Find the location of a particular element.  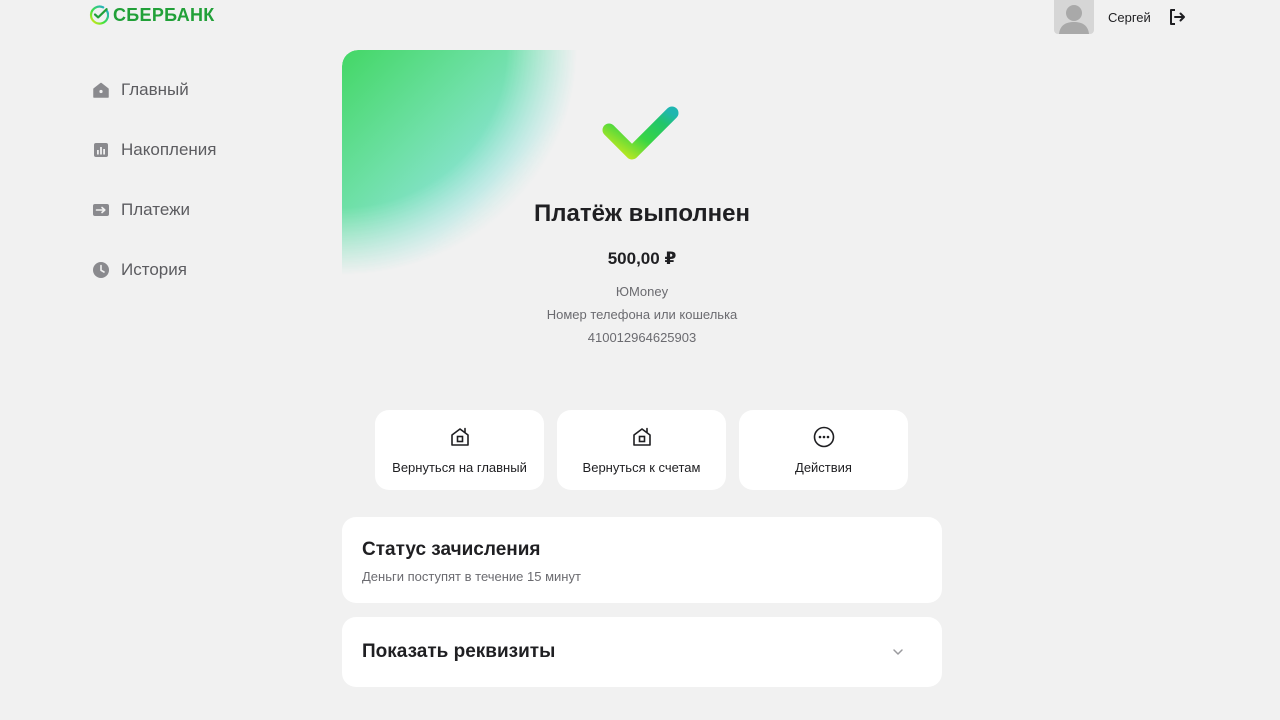

logout-icon is located at coordinates (1177, 17).